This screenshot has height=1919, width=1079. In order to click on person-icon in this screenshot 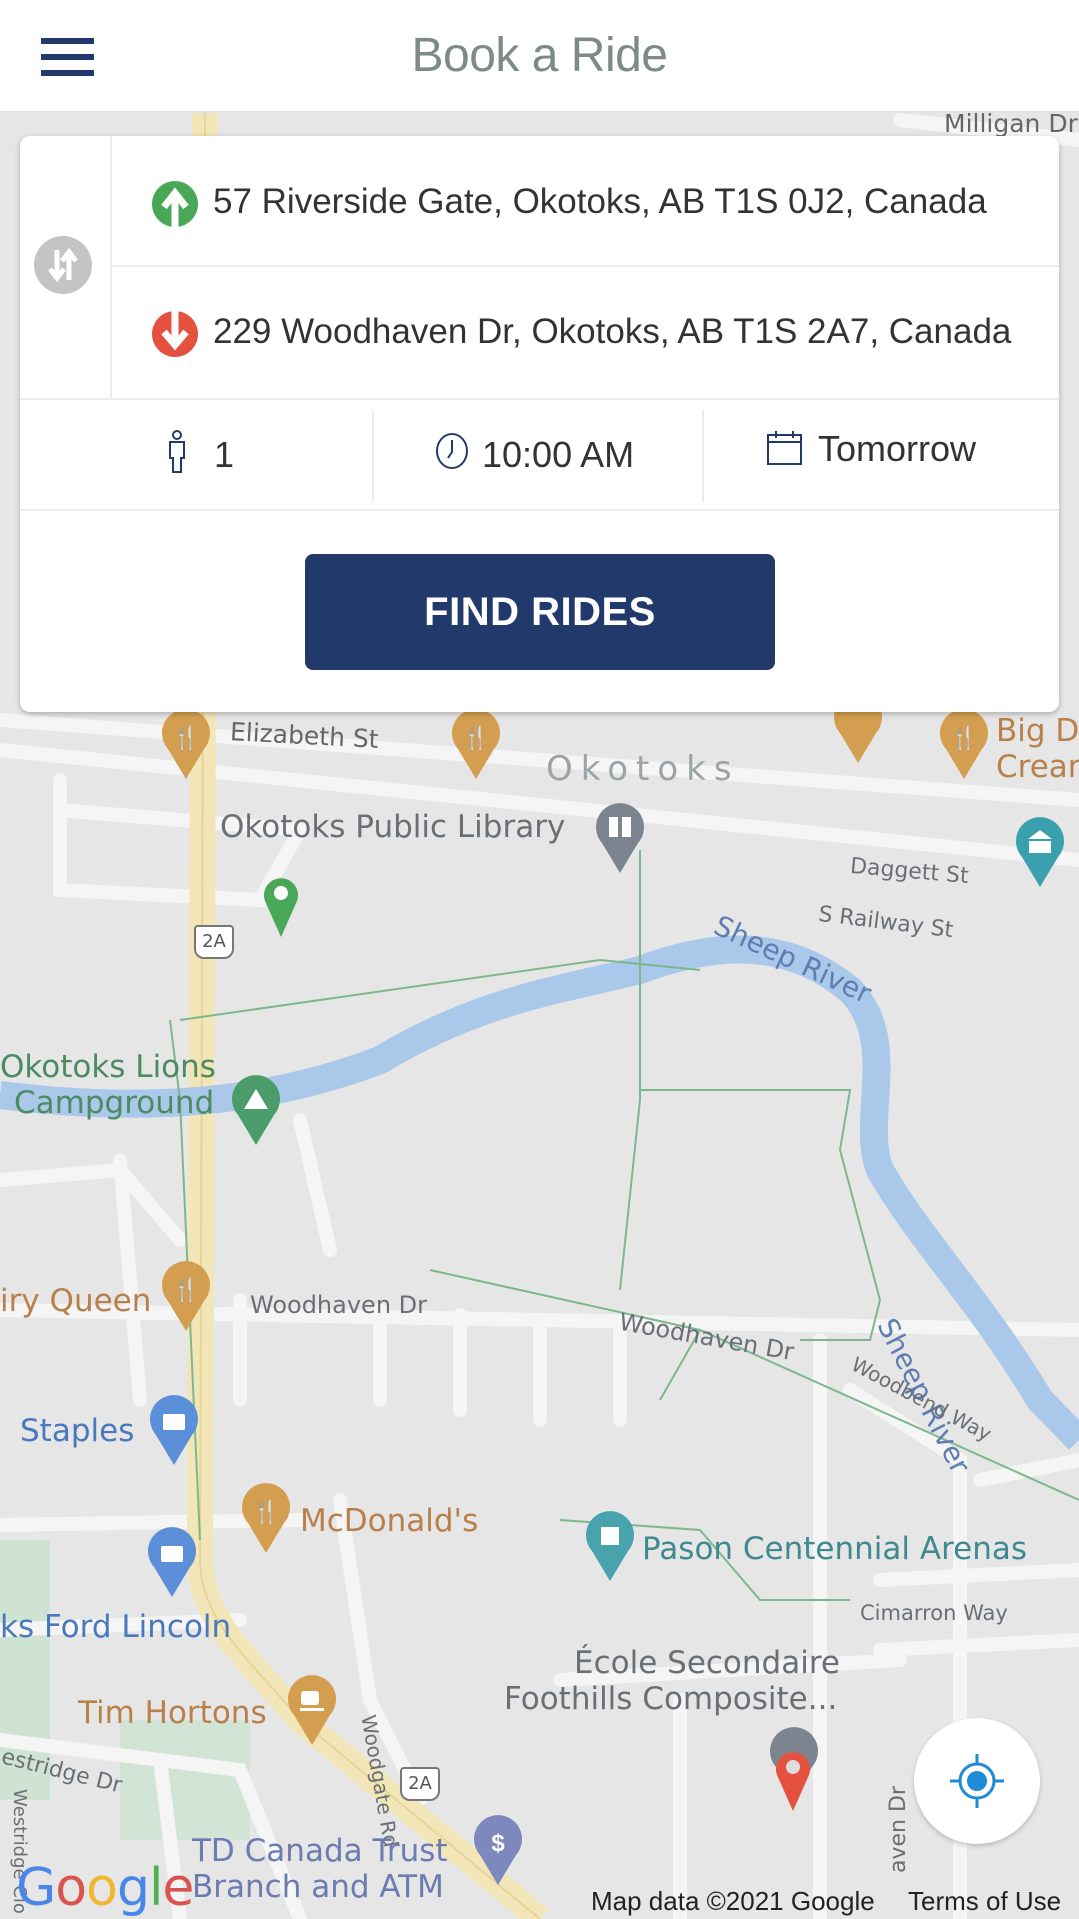, I will do `click(177, 451)`.